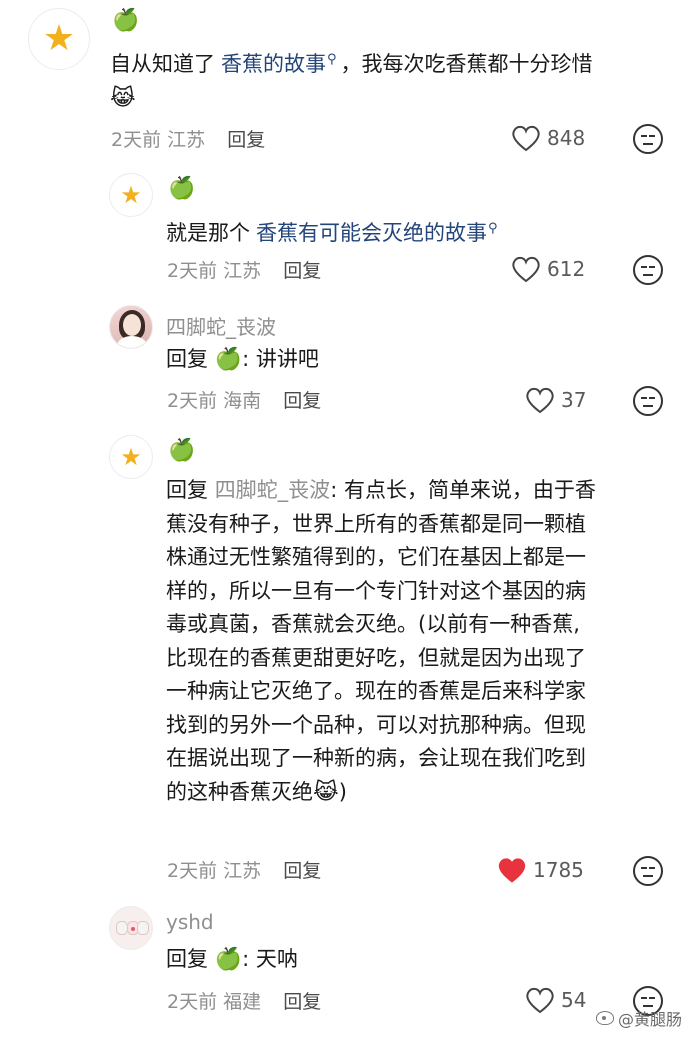 The height and width of the screenshot is (1038, 690). What do you see at coordinates (376, 758) in the screenshot?
I see `text-line: 在据说出现了一种新的病，会让现在我们吃到` at bounding box center [376, 758].